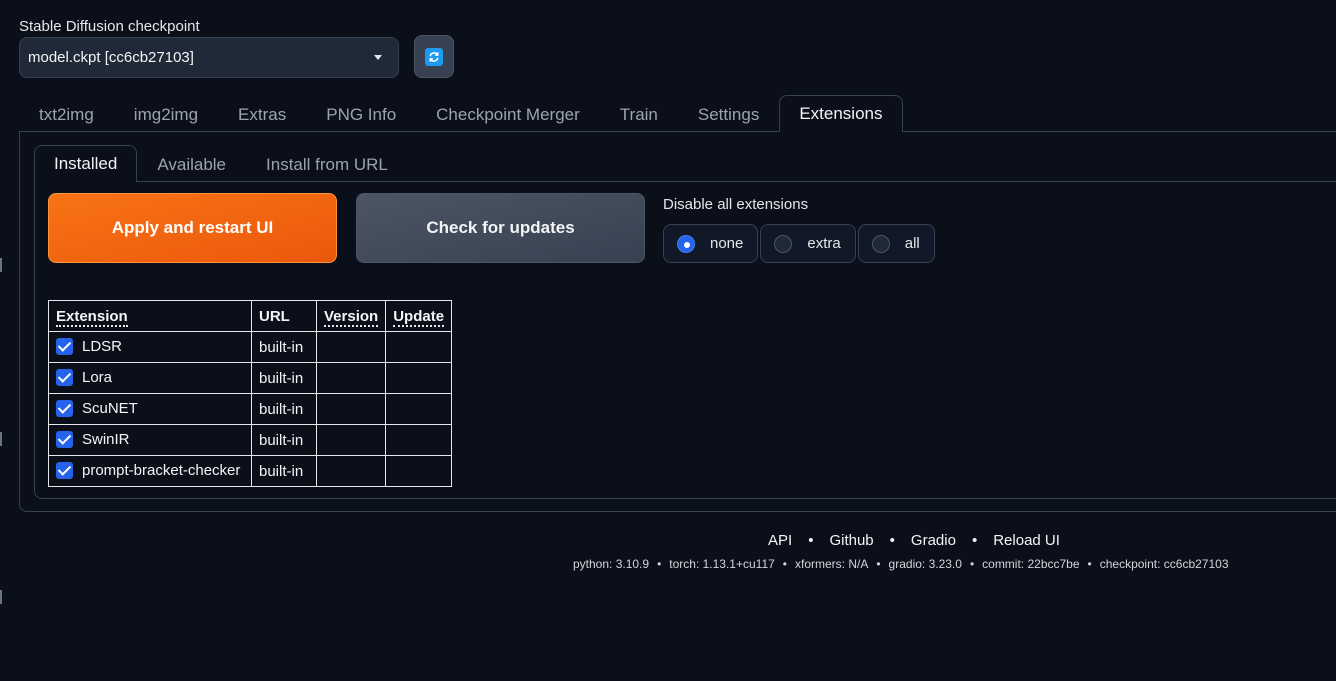  Describe the element at coordinates (209, 57) in the screenshot. I see `checkpoint-dropdown: model.ckpt [cc6cb27103]` at that location.